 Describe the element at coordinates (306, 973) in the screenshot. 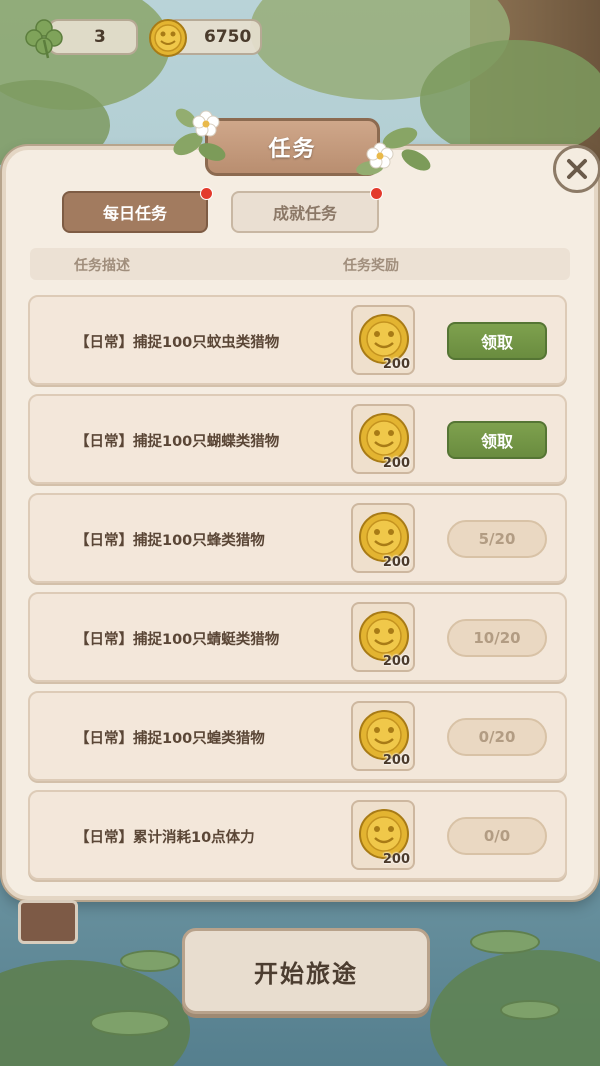

I see `start-journey-label: 开始旅途` at that location.